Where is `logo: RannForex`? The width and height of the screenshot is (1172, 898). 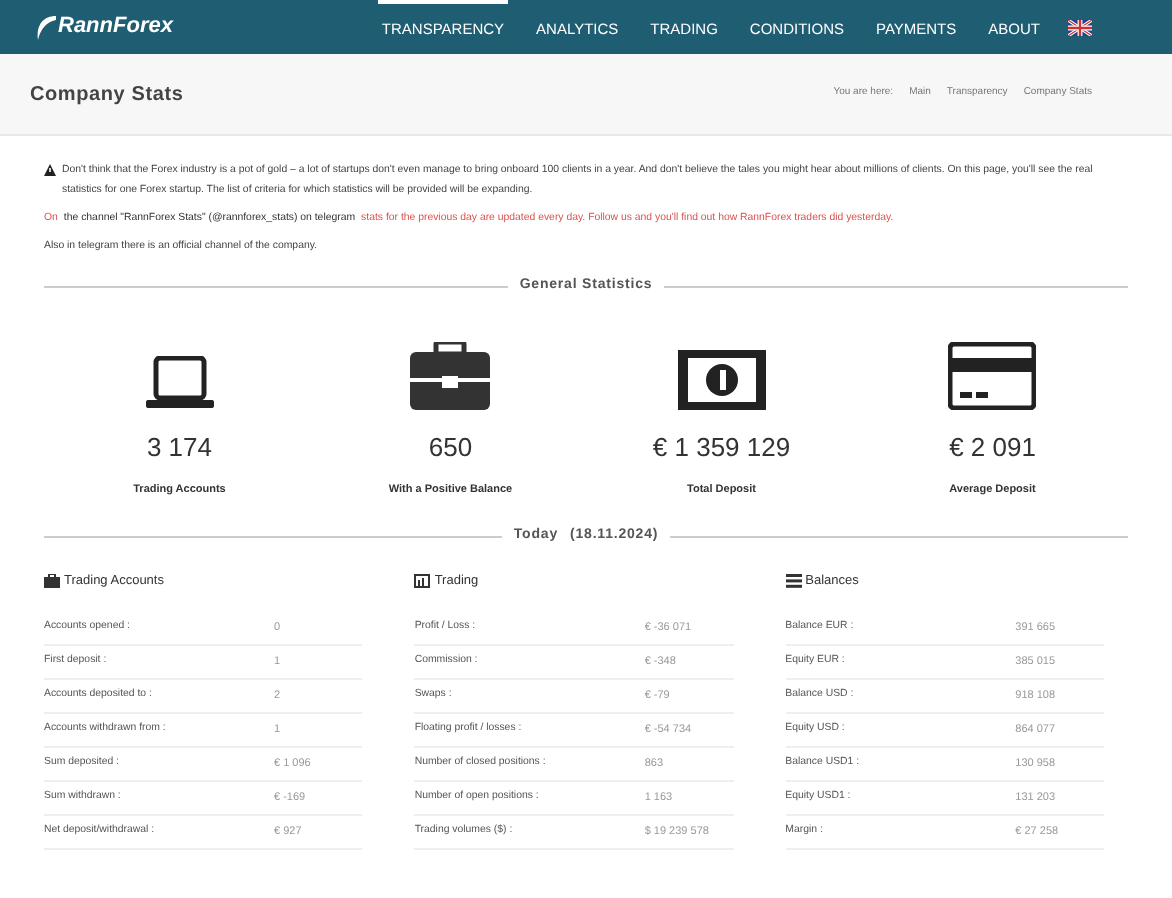
logo: RannForex is located at coordinates (115, 27).